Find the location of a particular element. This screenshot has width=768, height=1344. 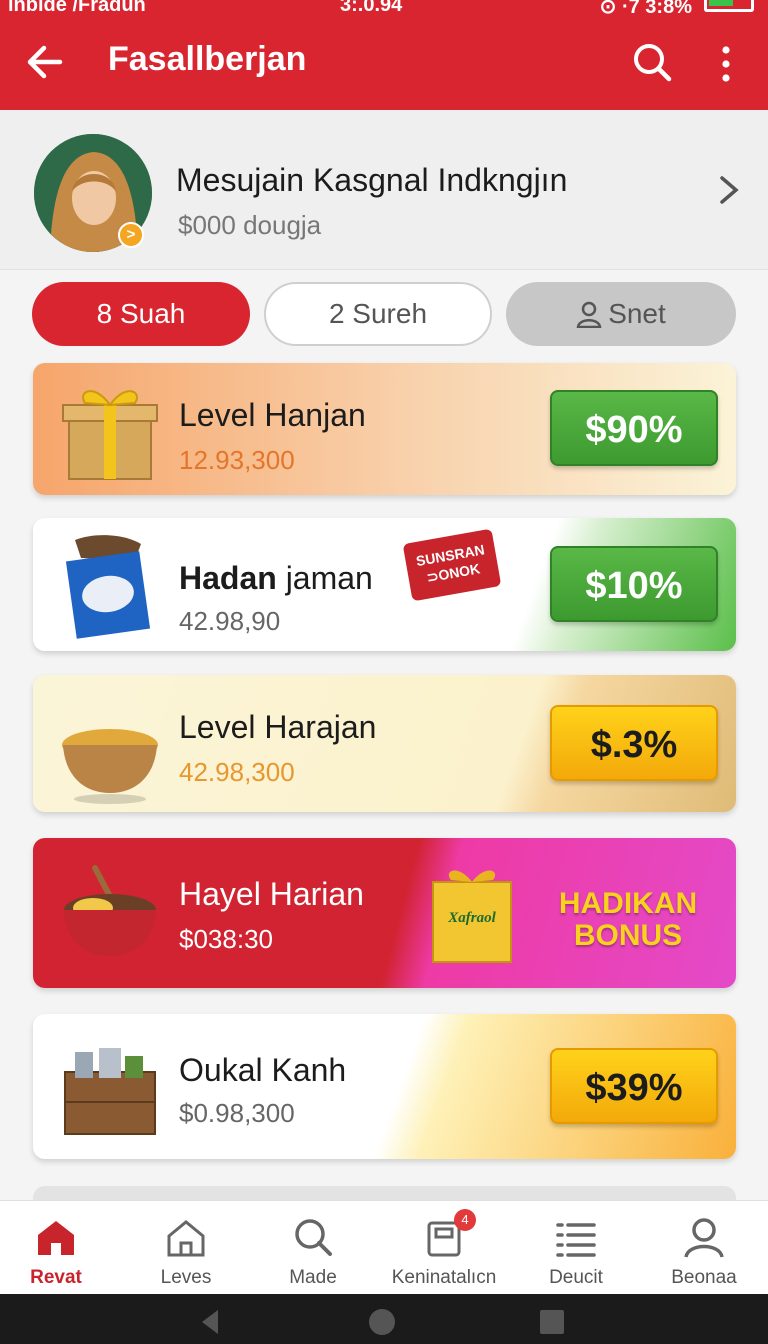

promo-label: HADIKAN BONUS is located at coordinates (628, 919).